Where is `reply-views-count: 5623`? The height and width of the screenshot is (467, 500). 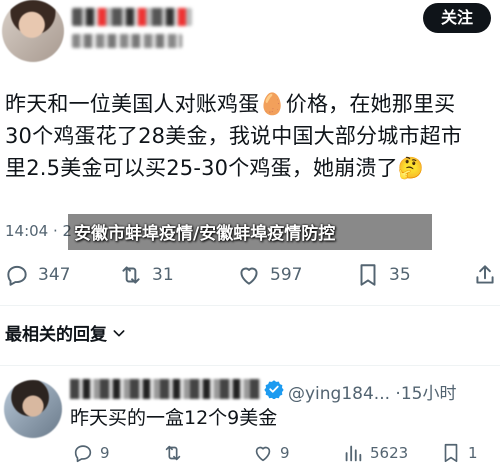
reply-views-count: 5623 is located at coordinates (389, 453).